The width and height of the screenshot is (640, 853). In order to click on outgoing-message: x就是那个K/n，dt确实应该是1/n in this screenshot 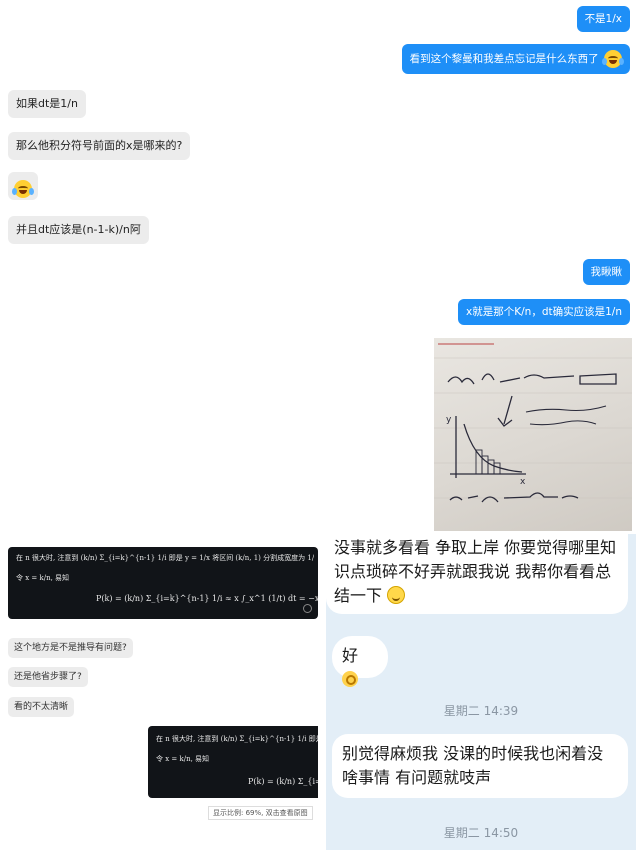, I will do `click(544, 312)`.